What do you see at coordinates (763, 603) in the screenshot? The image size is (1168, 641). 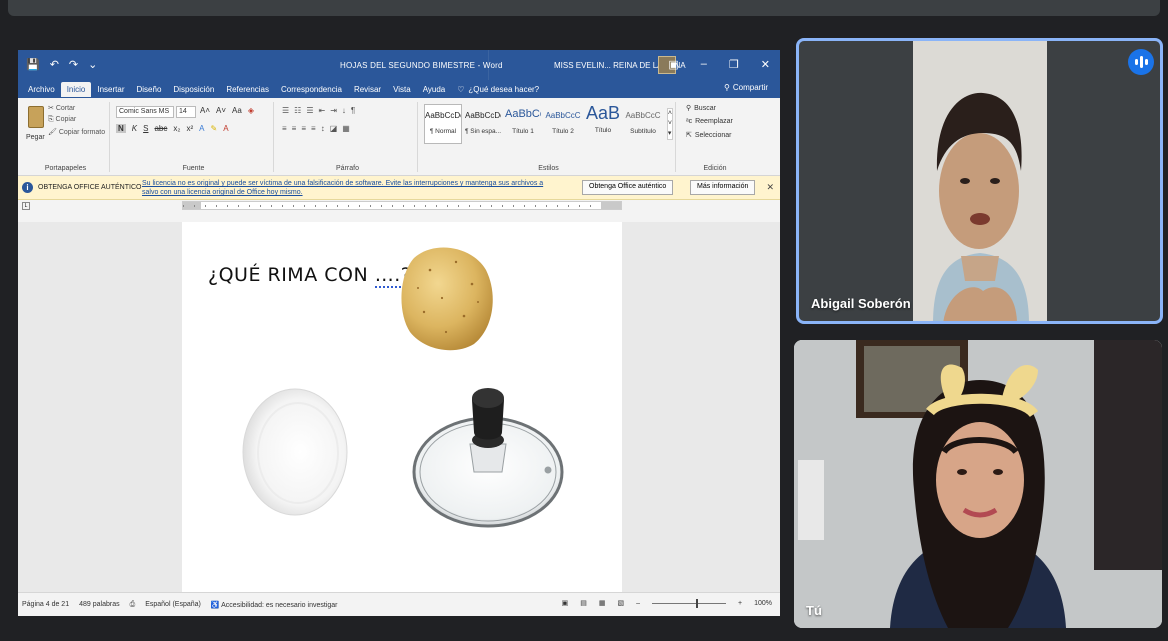 I see `zoom-level: 100%` at bounding box center [763, 603].